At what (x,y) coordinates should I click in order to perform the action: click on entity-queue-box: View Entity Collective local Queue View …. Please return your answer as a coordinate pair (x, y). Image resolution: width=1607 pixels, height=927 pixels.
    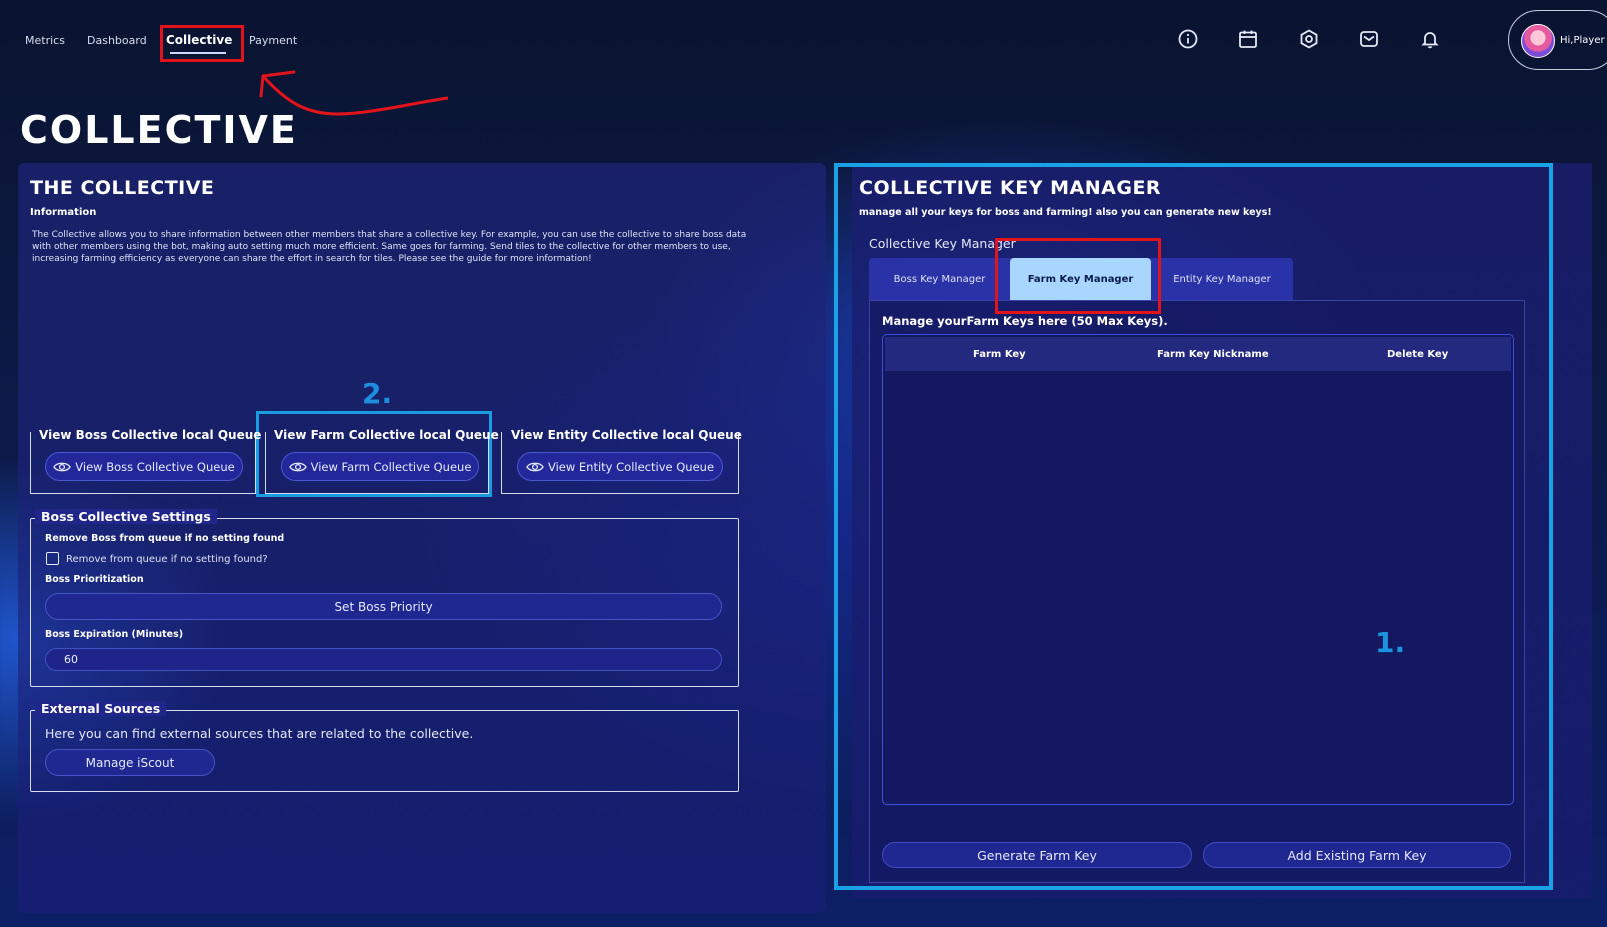
    Looking at the image, I should click on (621, 461).